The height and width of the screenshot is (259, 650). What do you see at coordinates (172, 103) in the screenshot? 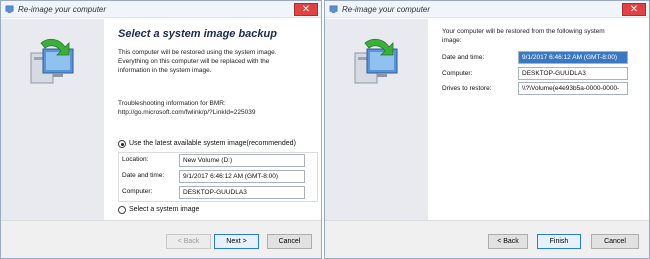
I see `troubleshoot-line: Troubleshooting information for BMR:` at bounding box center [172, 103].